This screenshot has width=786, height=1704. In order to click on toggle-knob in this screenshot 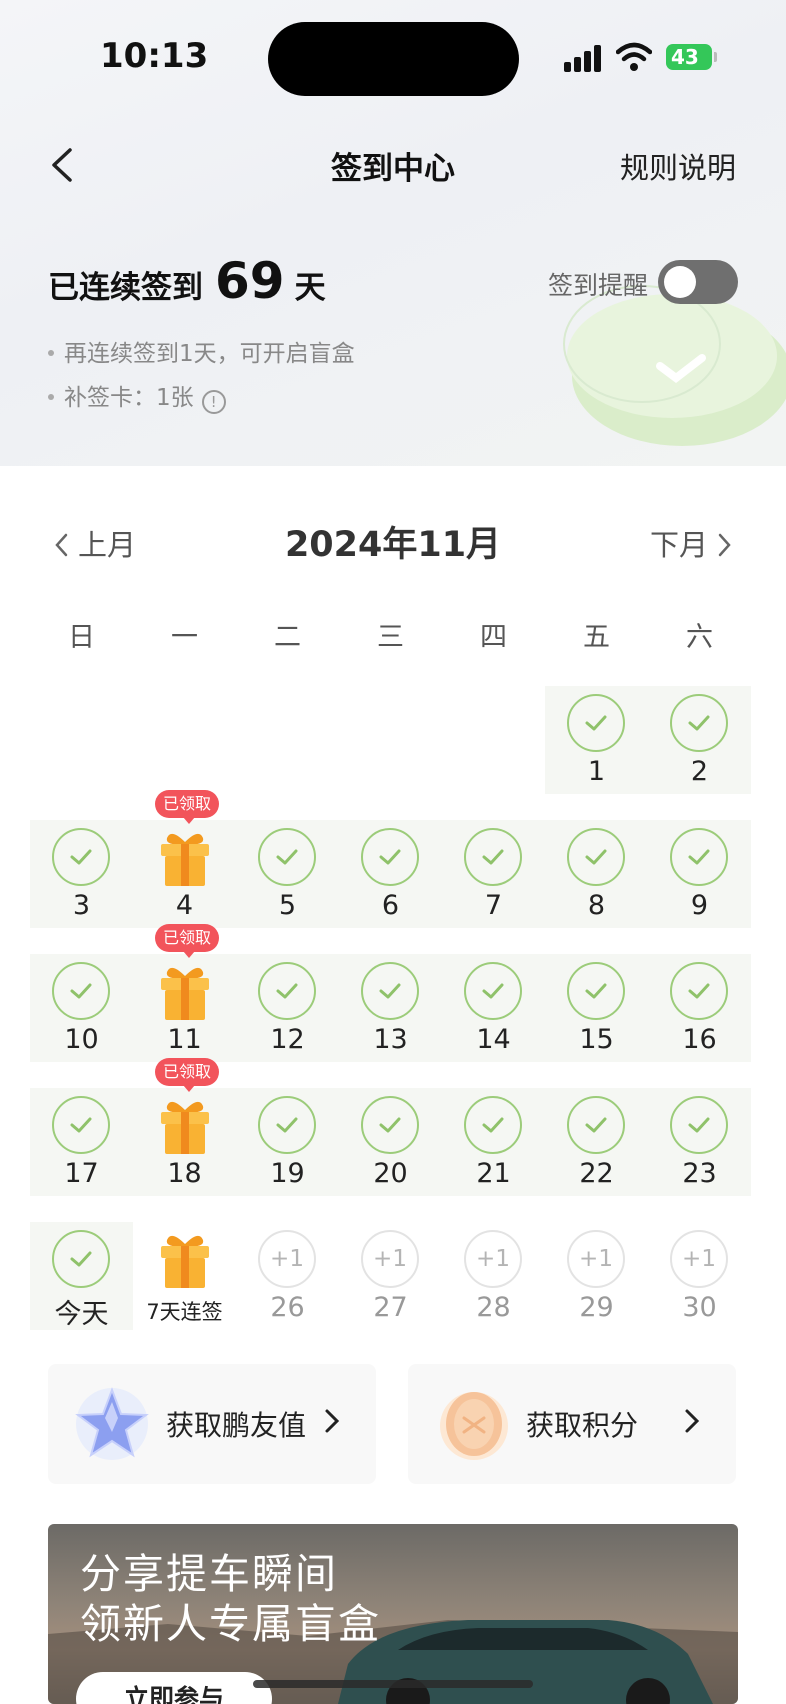, I will do `click(680, 282)`.